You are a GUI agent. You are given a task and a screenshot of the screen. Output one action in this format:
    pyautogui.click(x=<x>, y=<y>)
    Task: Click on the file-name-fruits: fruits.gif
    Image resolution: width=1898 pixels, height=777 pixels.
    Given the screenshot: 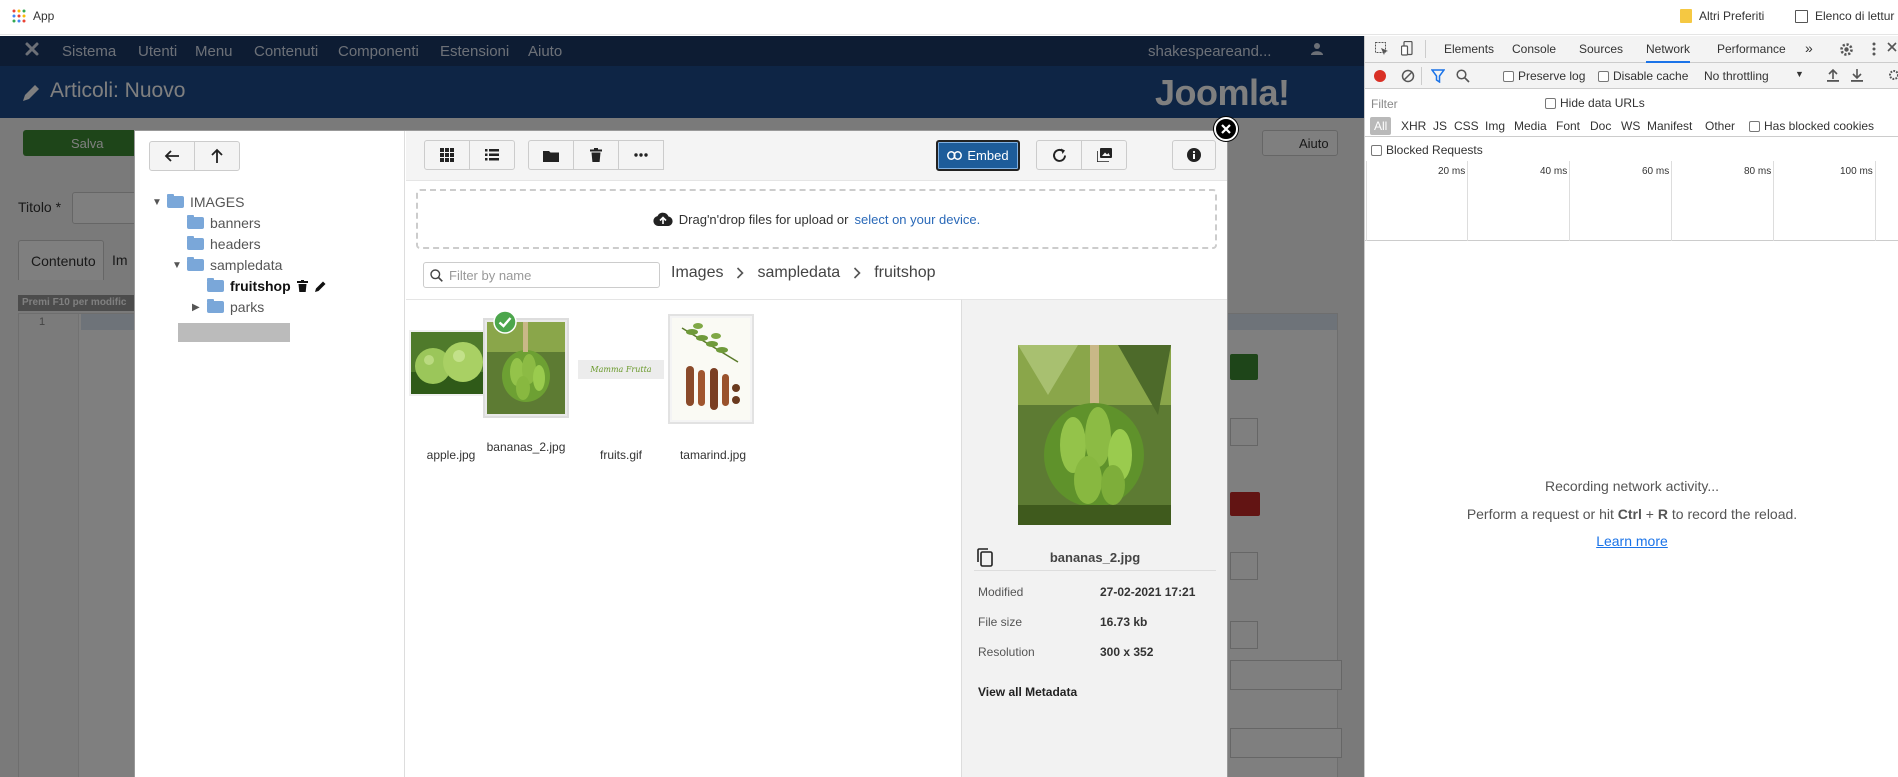 What is the action you would take?
    pyautogui.click(x=620, y=455)
    